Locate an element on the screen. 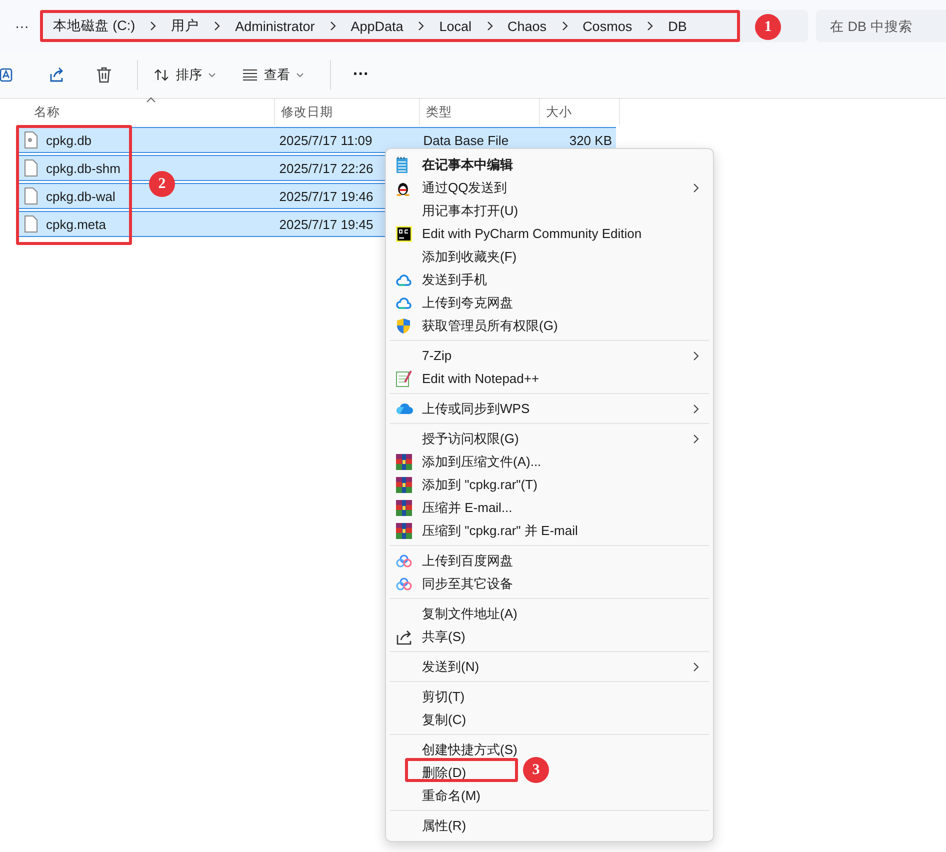  breadcrumb: Administrator is located at coordinates (275, 26).